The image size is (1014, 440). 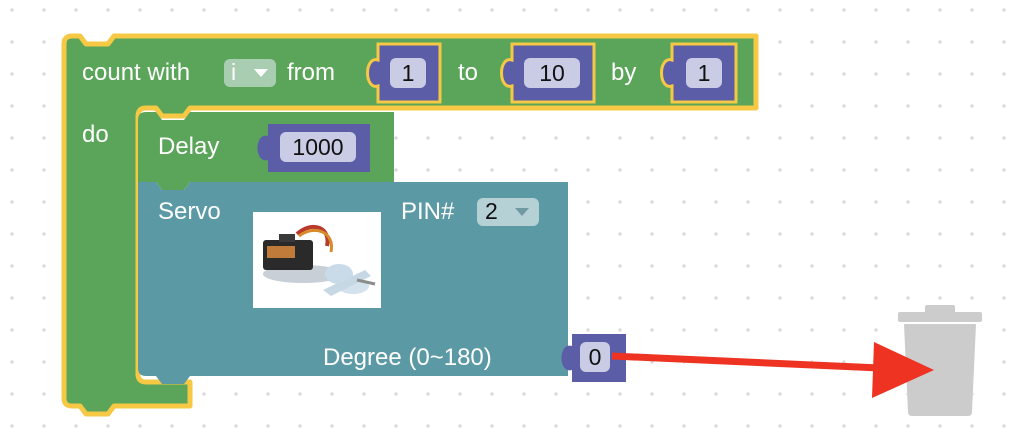 What do you see at coordinates (508, 212) in the screenshot?
I see `pin-dropdown: 2` at bounding box center [508, 212].